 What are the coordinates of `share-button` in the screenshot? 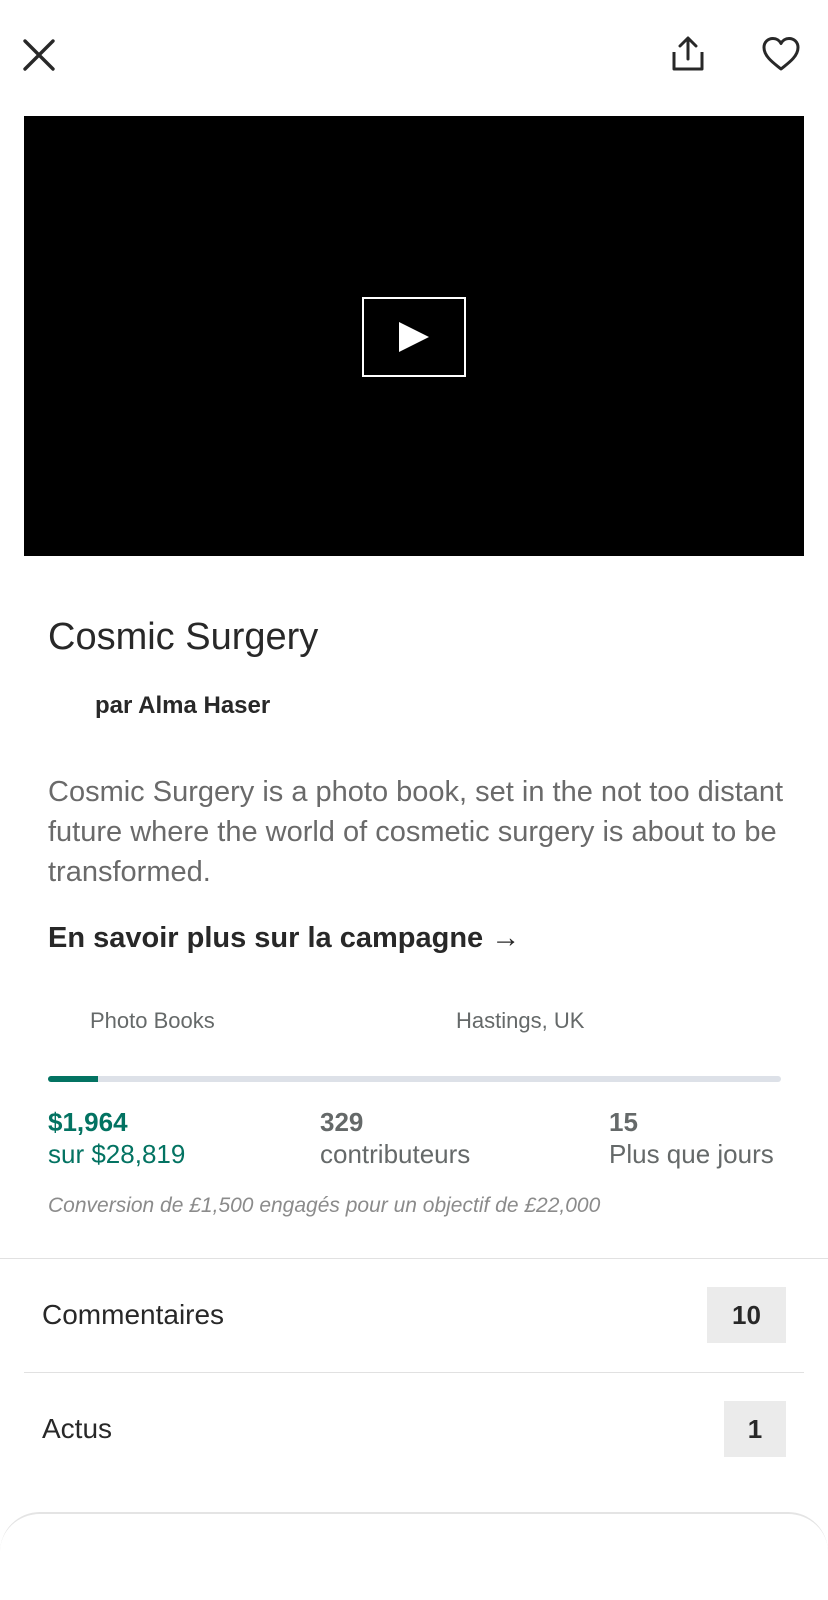 It's located at (688, 54).